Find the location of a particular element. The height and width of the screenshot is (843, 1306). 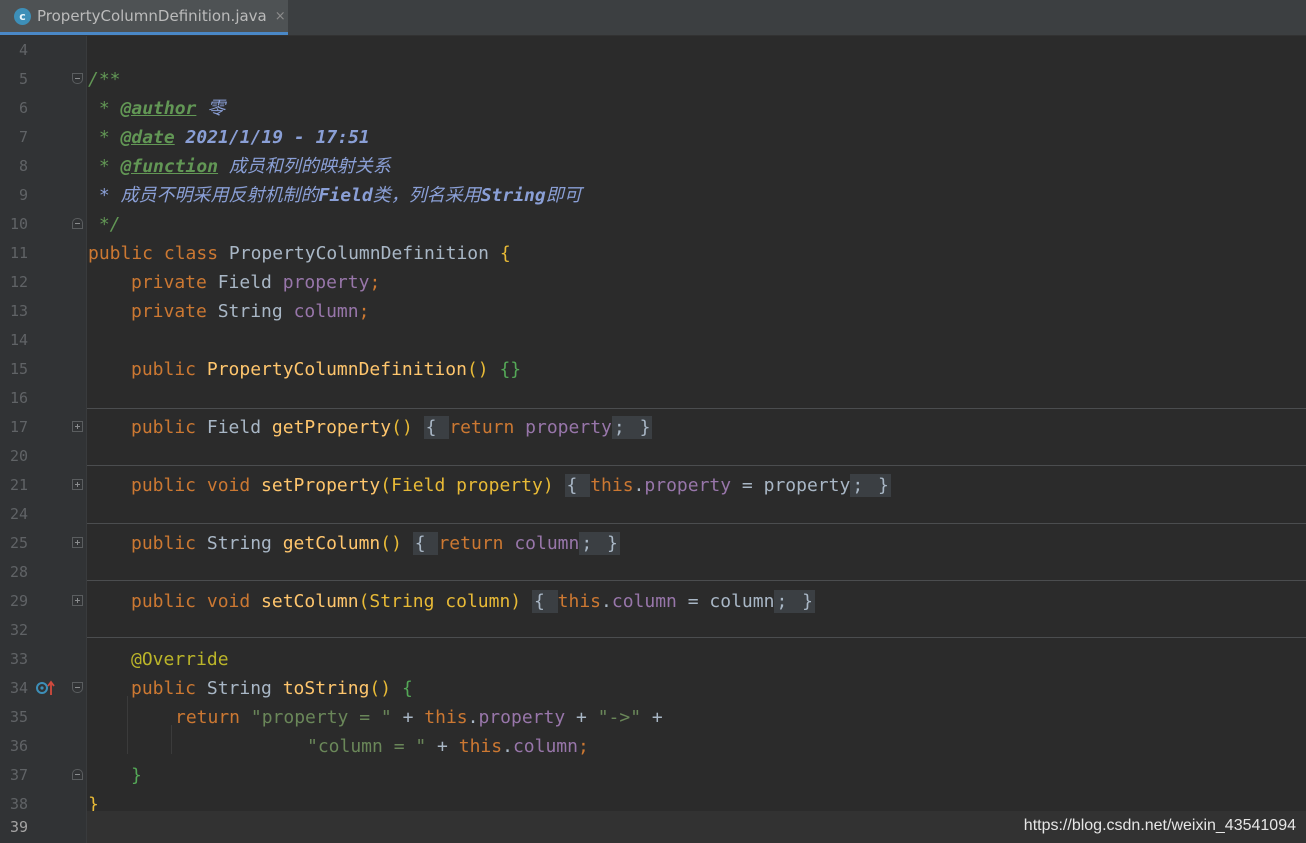

line-number: 7 is located at coordinates (23, 137).